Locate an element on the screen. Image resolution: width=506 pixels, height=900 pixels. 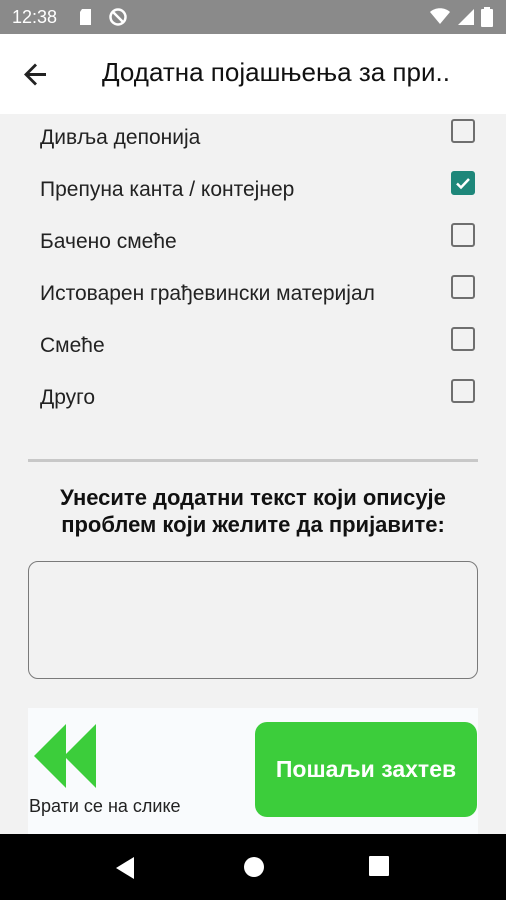
send-request-button: Пошаљи захтев is located at coordinates (366, 769).